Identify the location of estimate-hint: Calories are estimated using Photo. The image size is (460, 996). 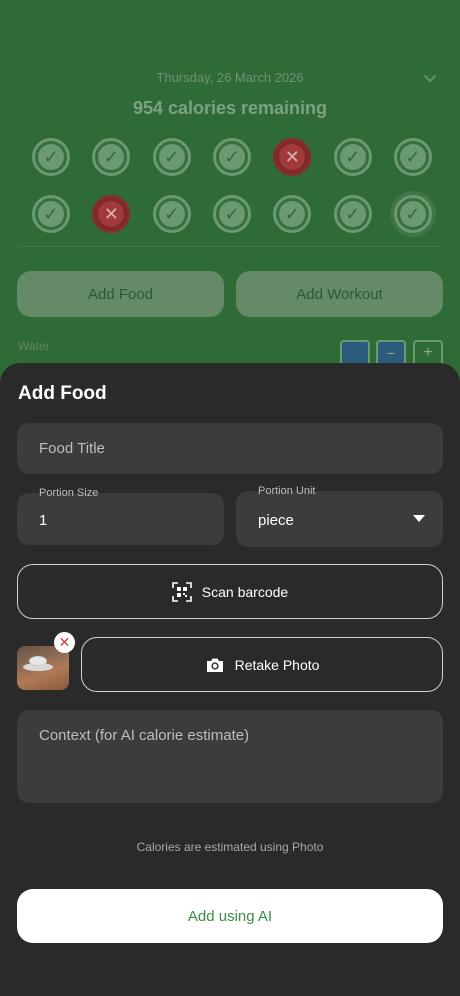
(230, 847).